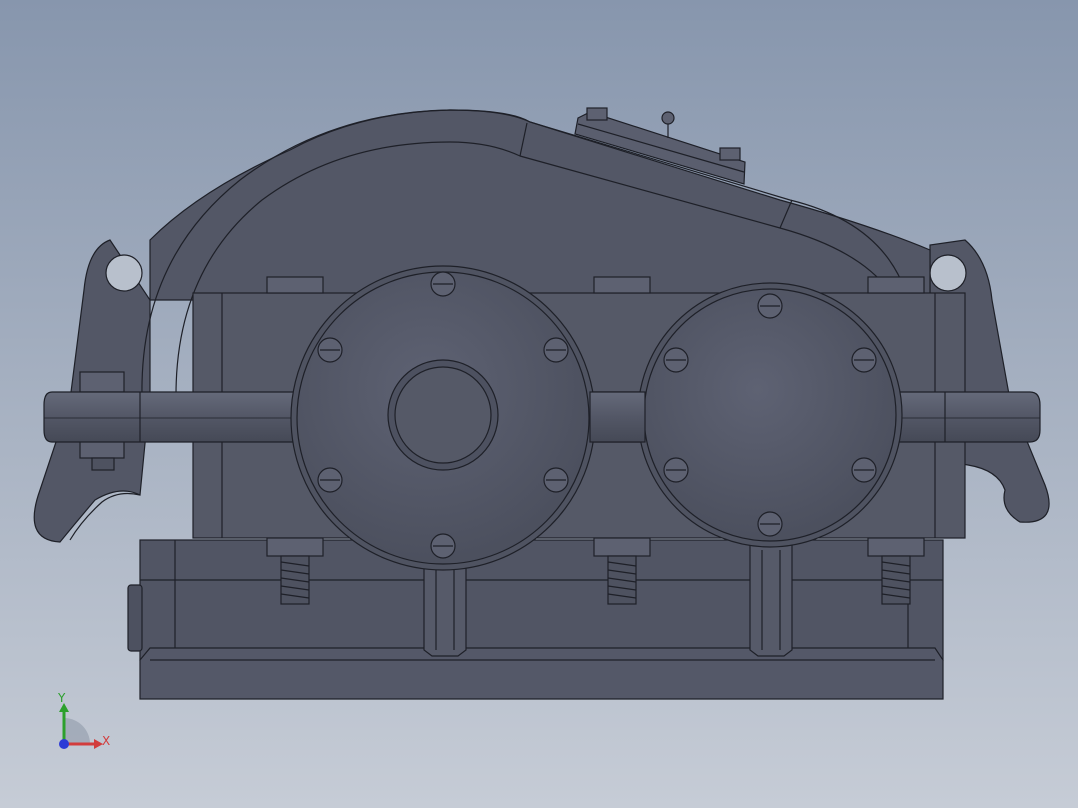  Describe the element at coordinates (102, 449) in the screenshot. I see `end-bolt-nut` at that location.